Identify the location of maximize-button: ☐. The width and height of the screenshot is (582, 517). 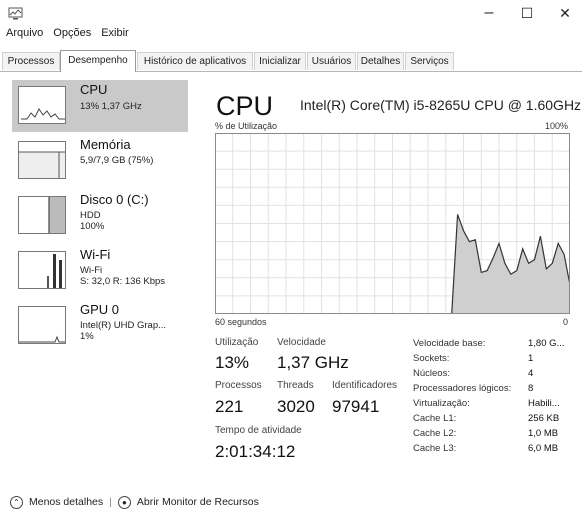
(527, 13).